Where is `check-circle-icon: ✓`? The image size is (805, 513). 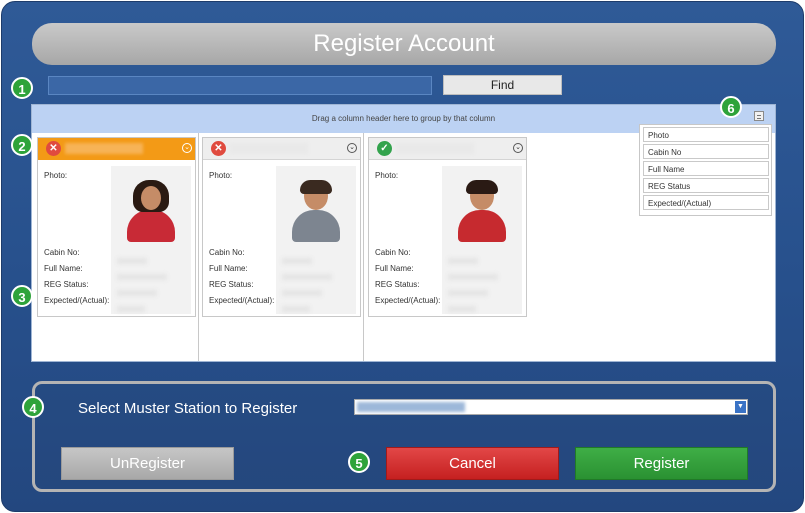
check-circle-icon: ✓ is located at coordinates (384, 148).